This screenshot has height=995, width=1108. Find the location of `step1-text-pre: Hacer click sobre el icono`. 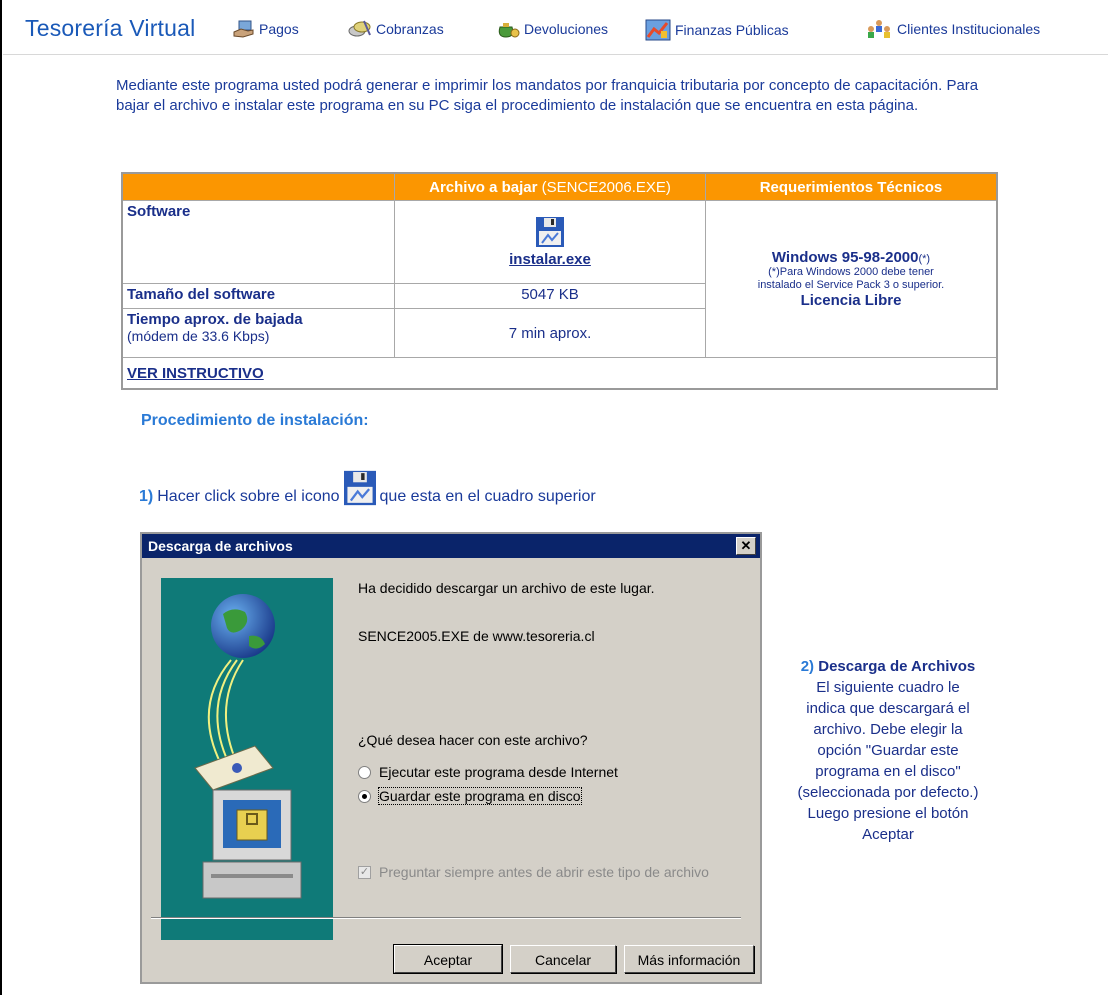

step1-text-pre: Hacer click sobre el icono is located at coordinates (248, 496).